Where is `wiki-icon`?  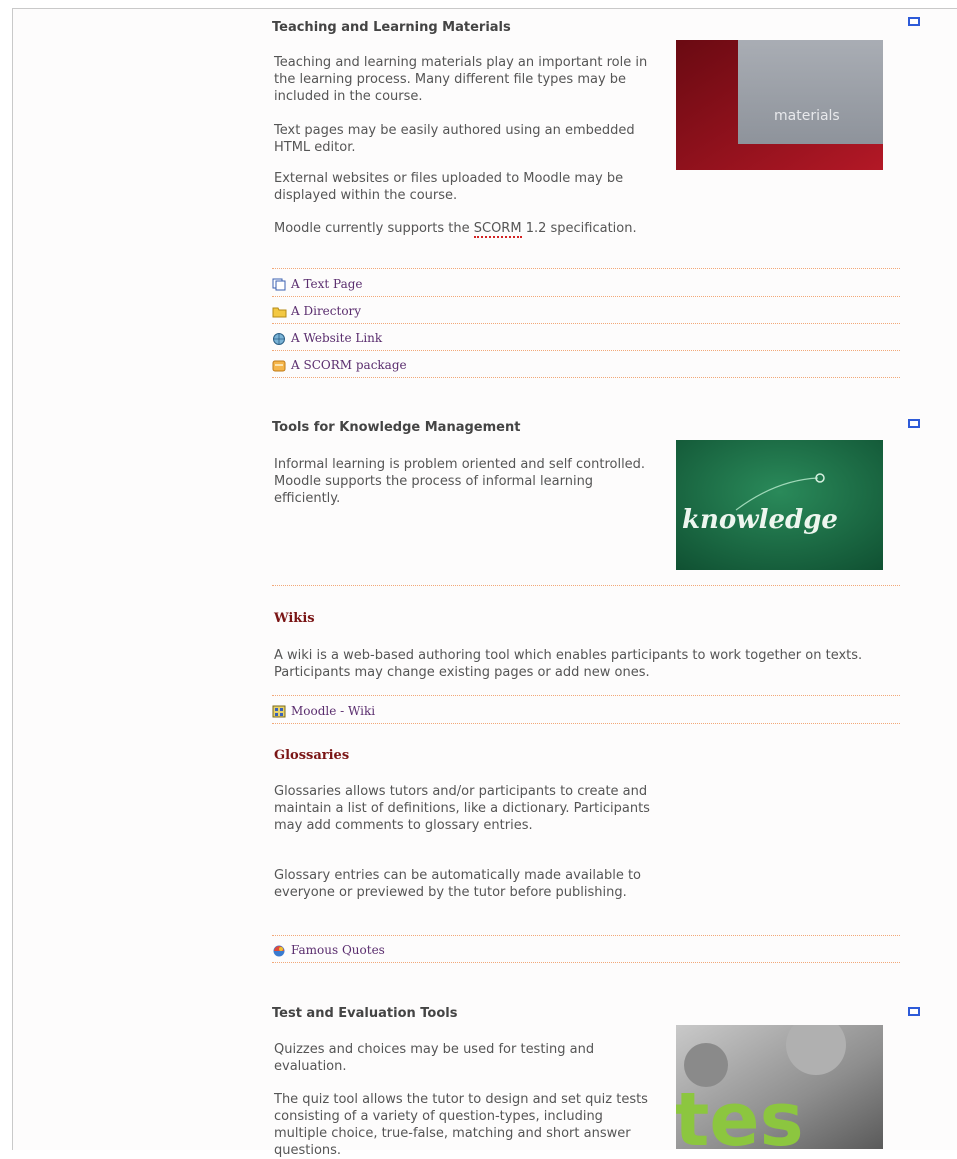 wiki-icon is located at coordinates (279, 711).